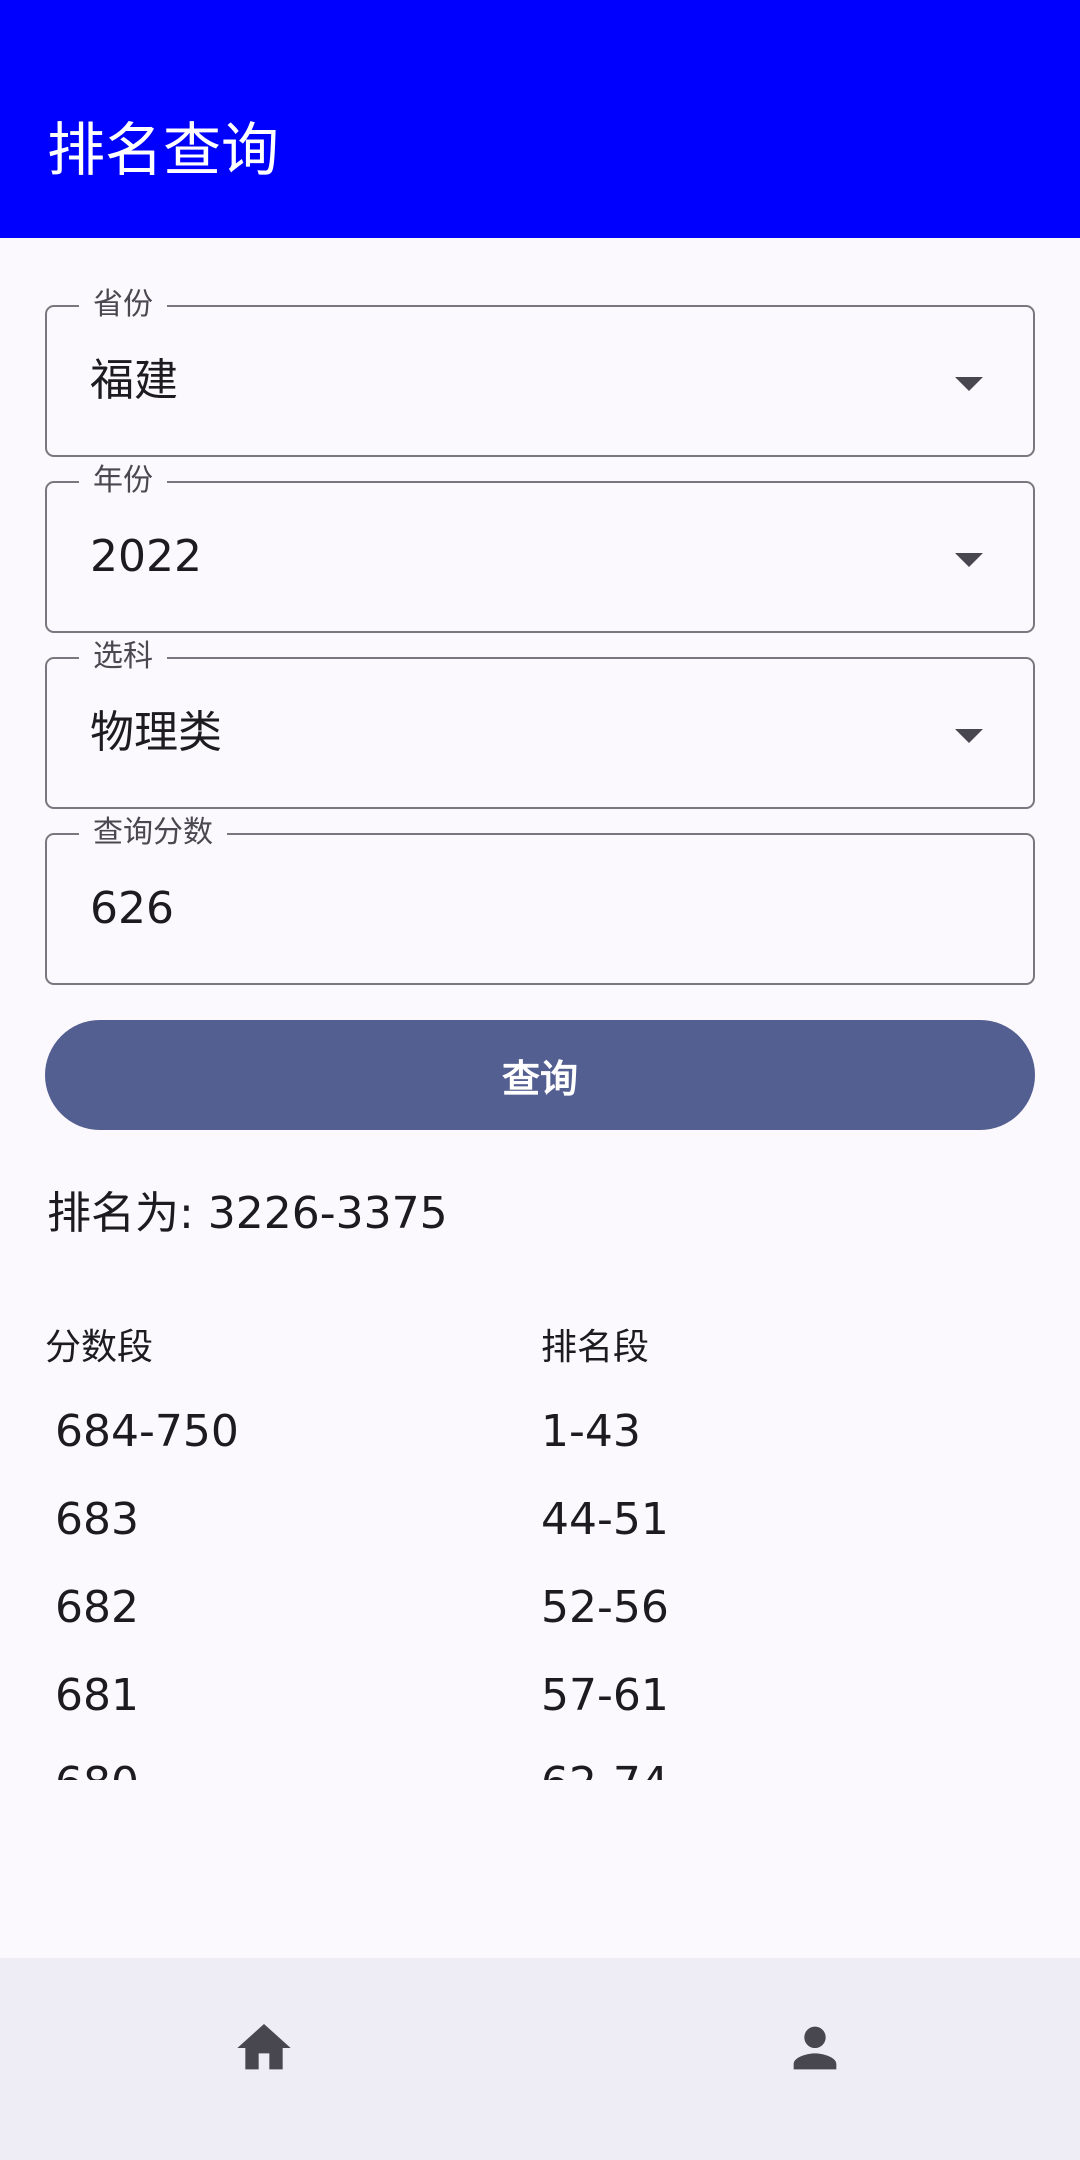 Image resolution: width=1080 pixels, height=2160 pixels. What do you see at coordinates (146, 556) in the screenshot?
I see `year-value: 2022` at bounding box center [146, 556].